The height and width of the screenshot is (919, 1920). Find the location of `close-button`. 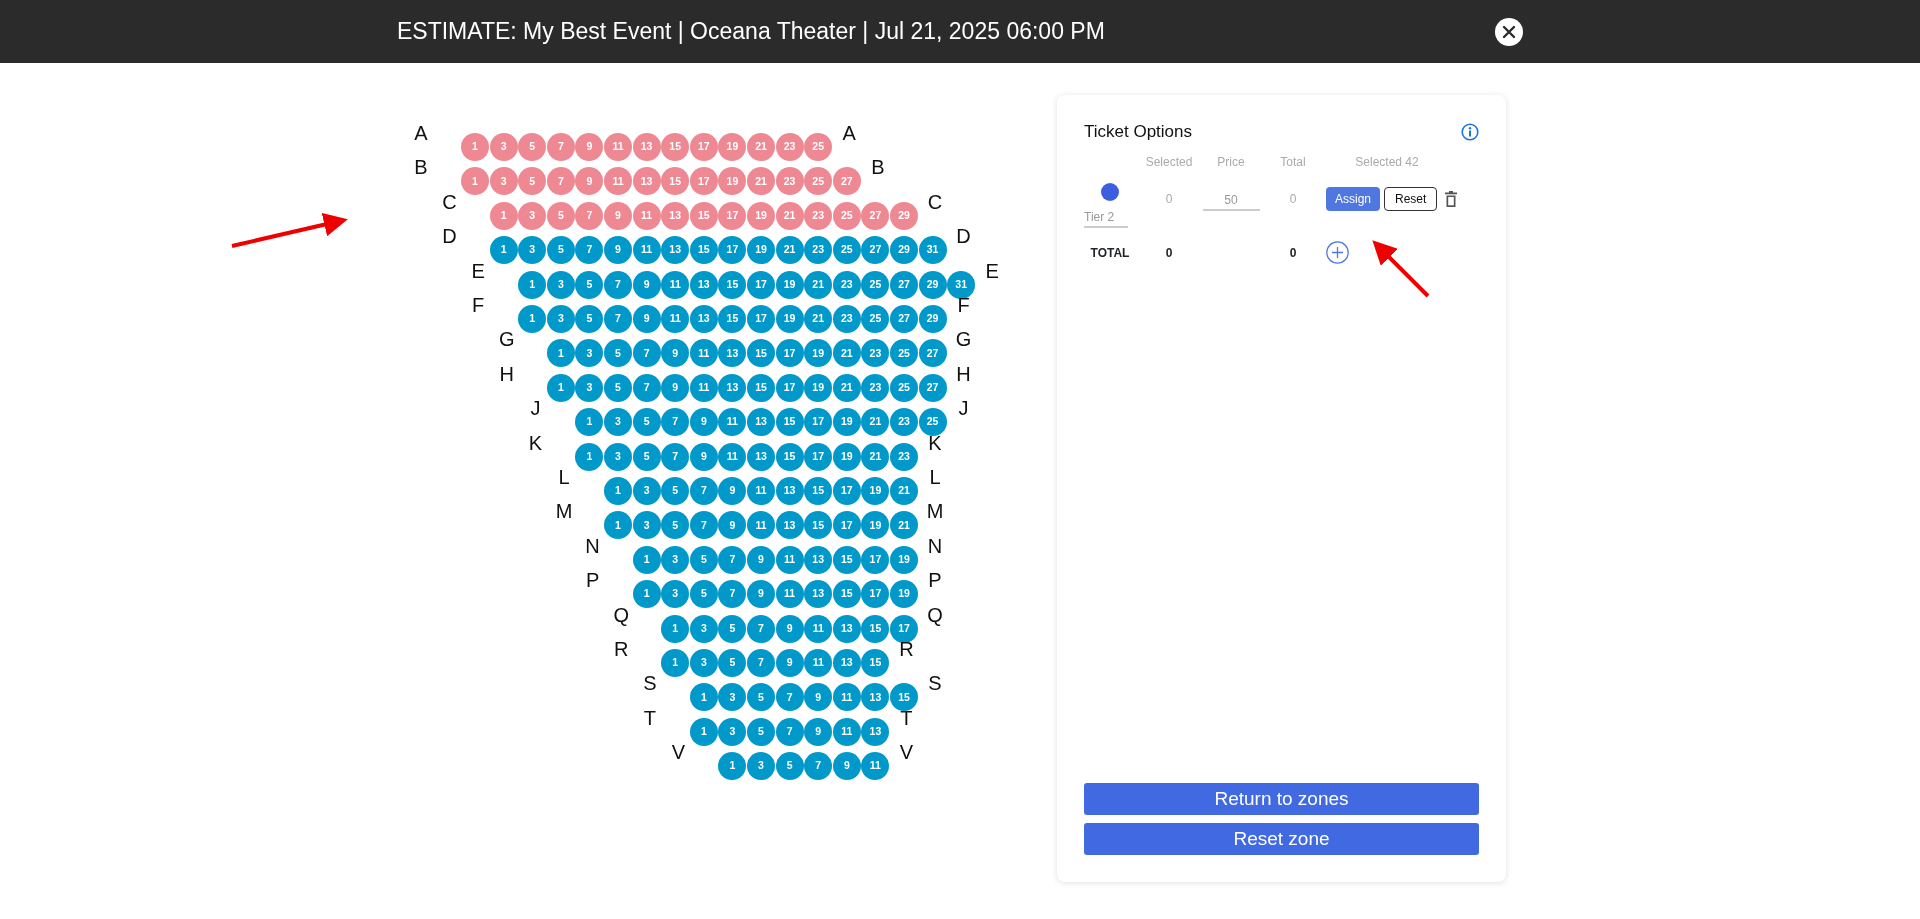

close-button is located at coordinates (1509, 31).